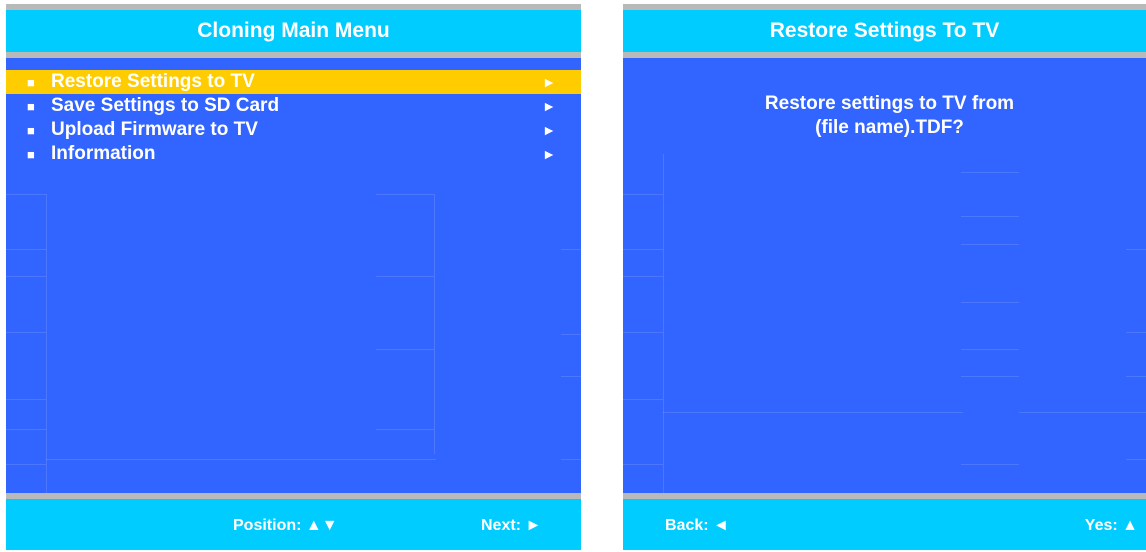  I want to click on next-hint: Next: ►, so click(511, 525).